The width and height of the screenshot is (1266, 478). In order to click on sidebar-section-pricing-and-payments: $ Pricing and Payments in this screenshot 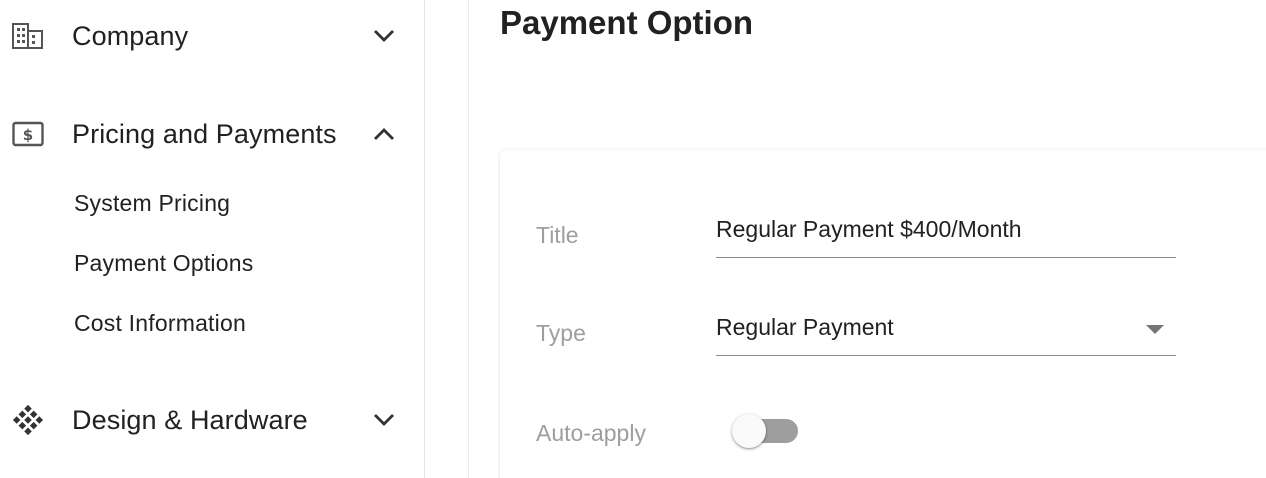, I will do `click(212, 134)`.